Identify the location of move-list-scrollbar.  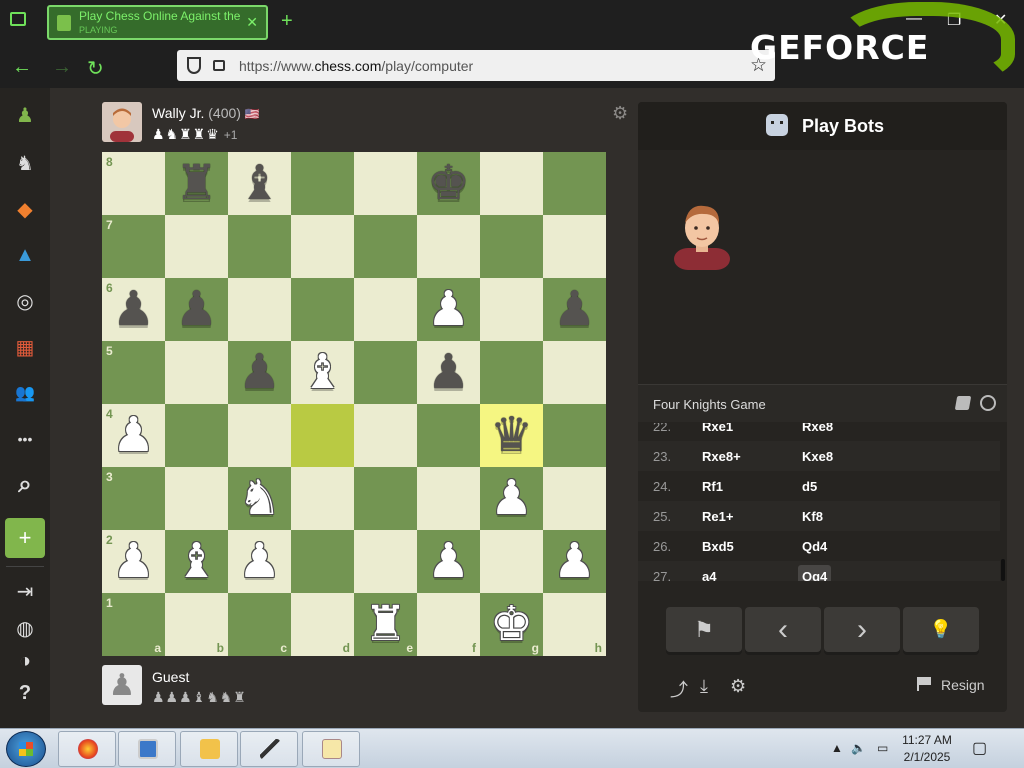
(1003, 570).